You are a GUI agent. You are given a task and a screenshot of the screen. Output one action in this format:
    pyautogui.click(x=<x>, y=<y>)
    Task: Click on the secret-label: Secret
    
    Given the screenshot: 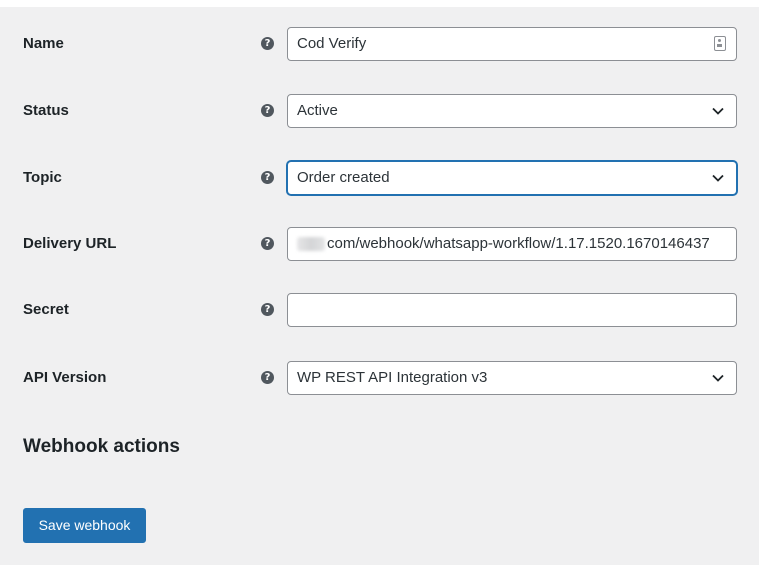 What is the action you would take?
    pyautogui.click(x=46, y=309)
    